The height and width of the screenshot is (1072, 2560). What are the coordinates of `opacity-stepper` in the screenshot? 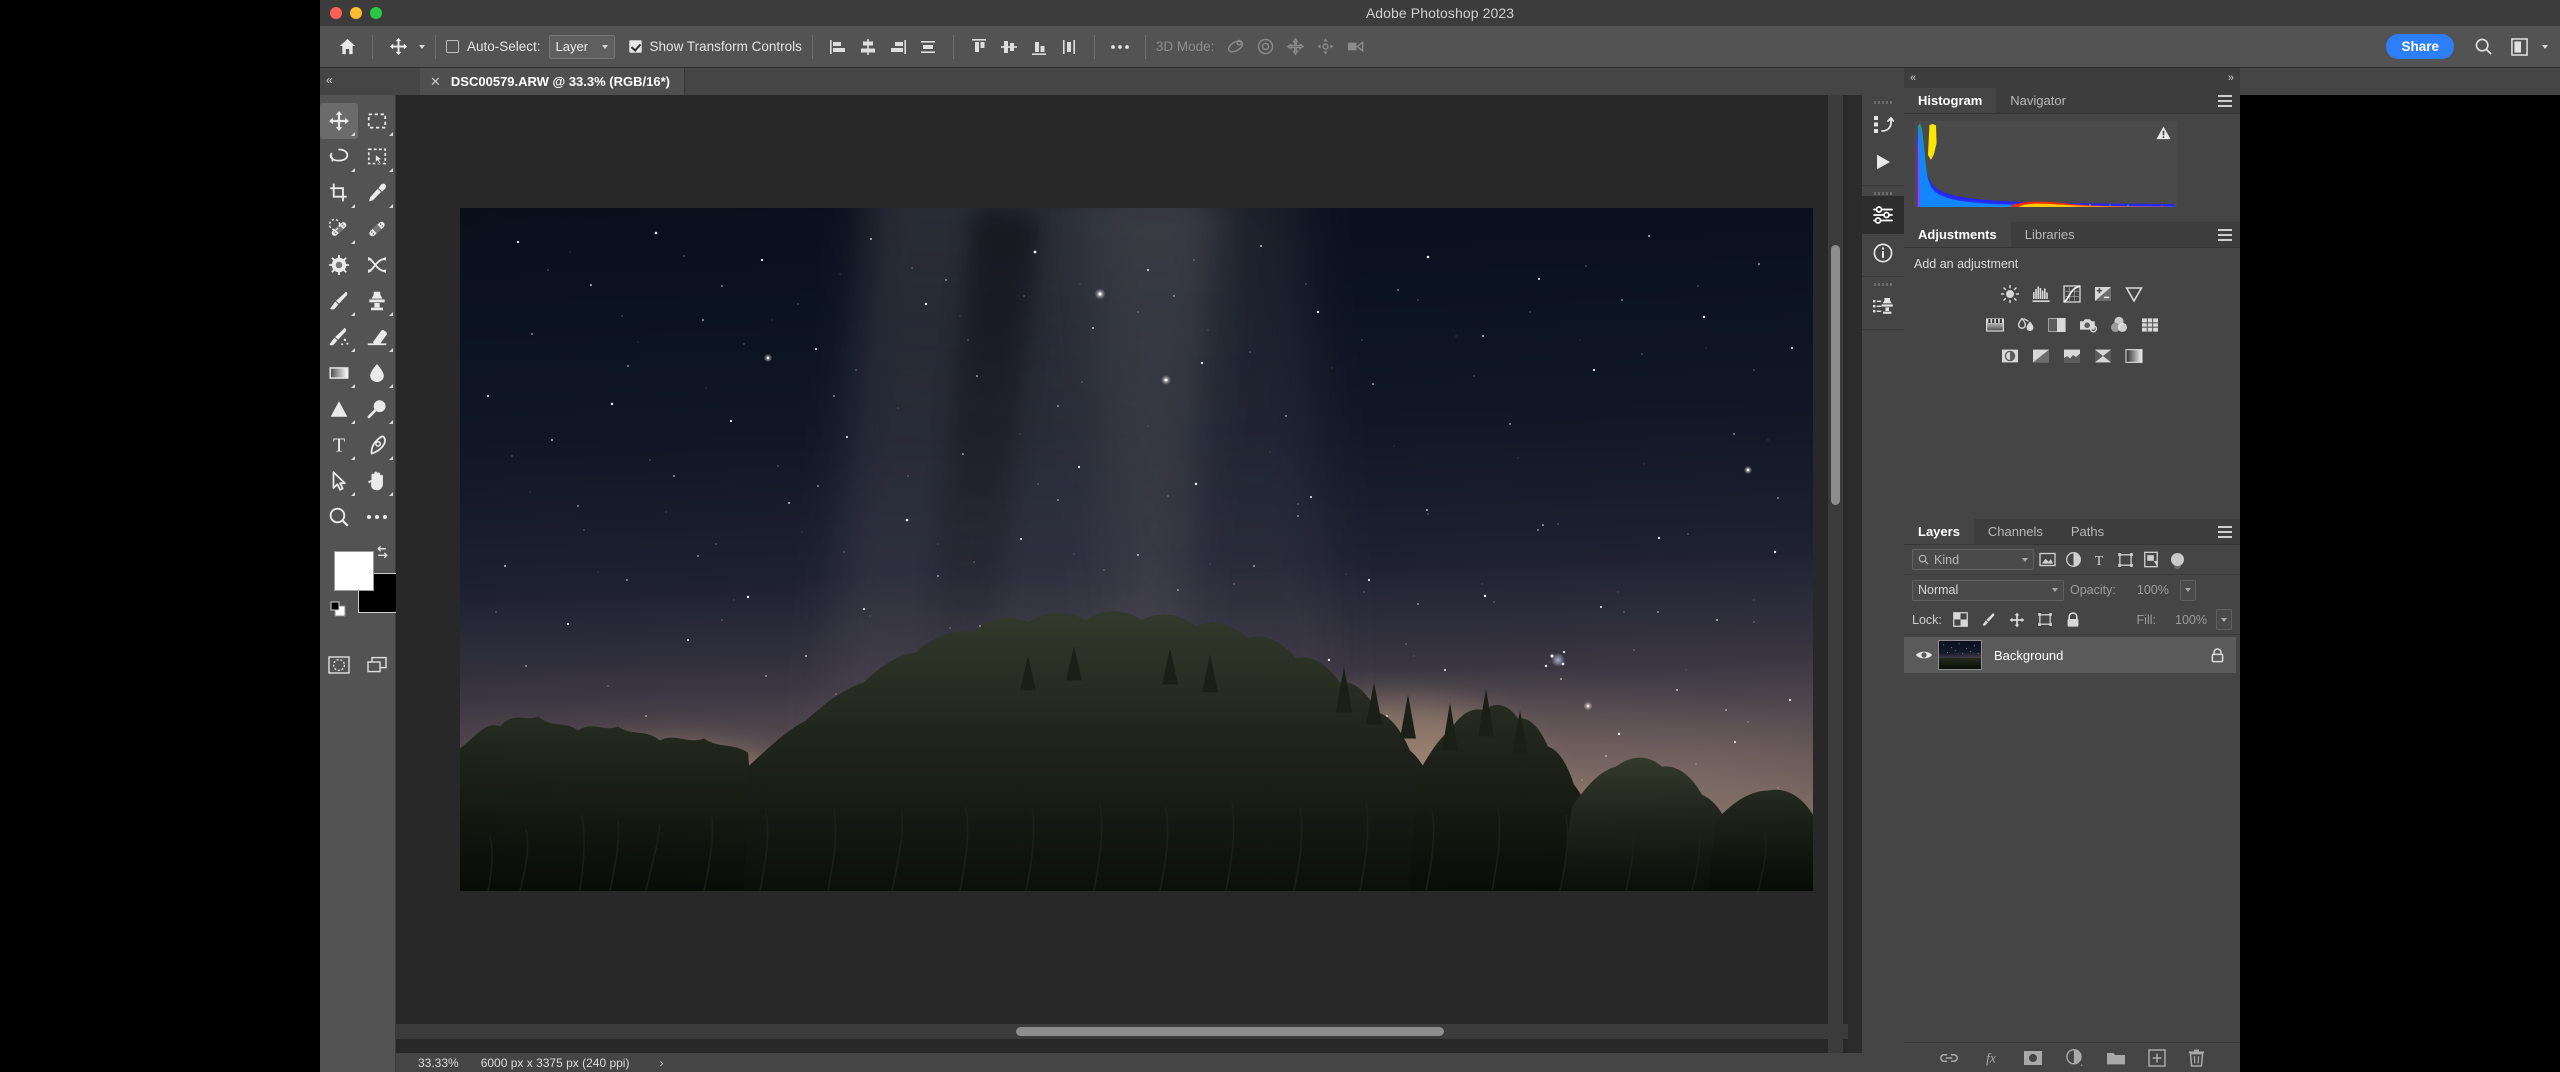 It's located at (2187, 590).